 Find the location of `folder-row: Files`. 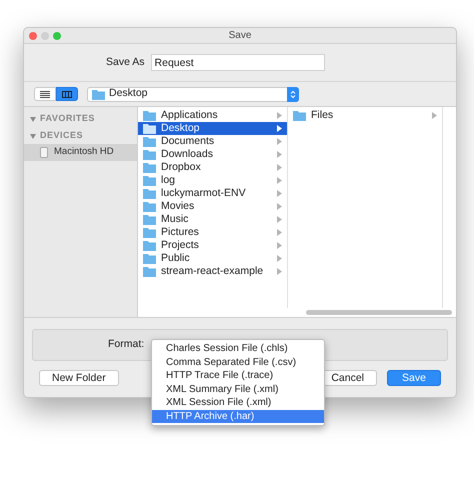

folder-row: Files is located at coordinates (365, 115).